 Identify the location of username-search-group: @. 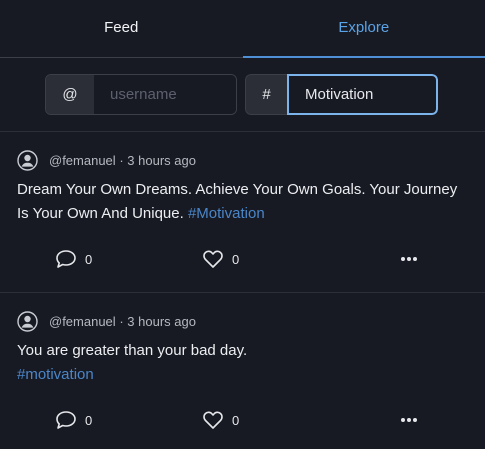
(141, 94).